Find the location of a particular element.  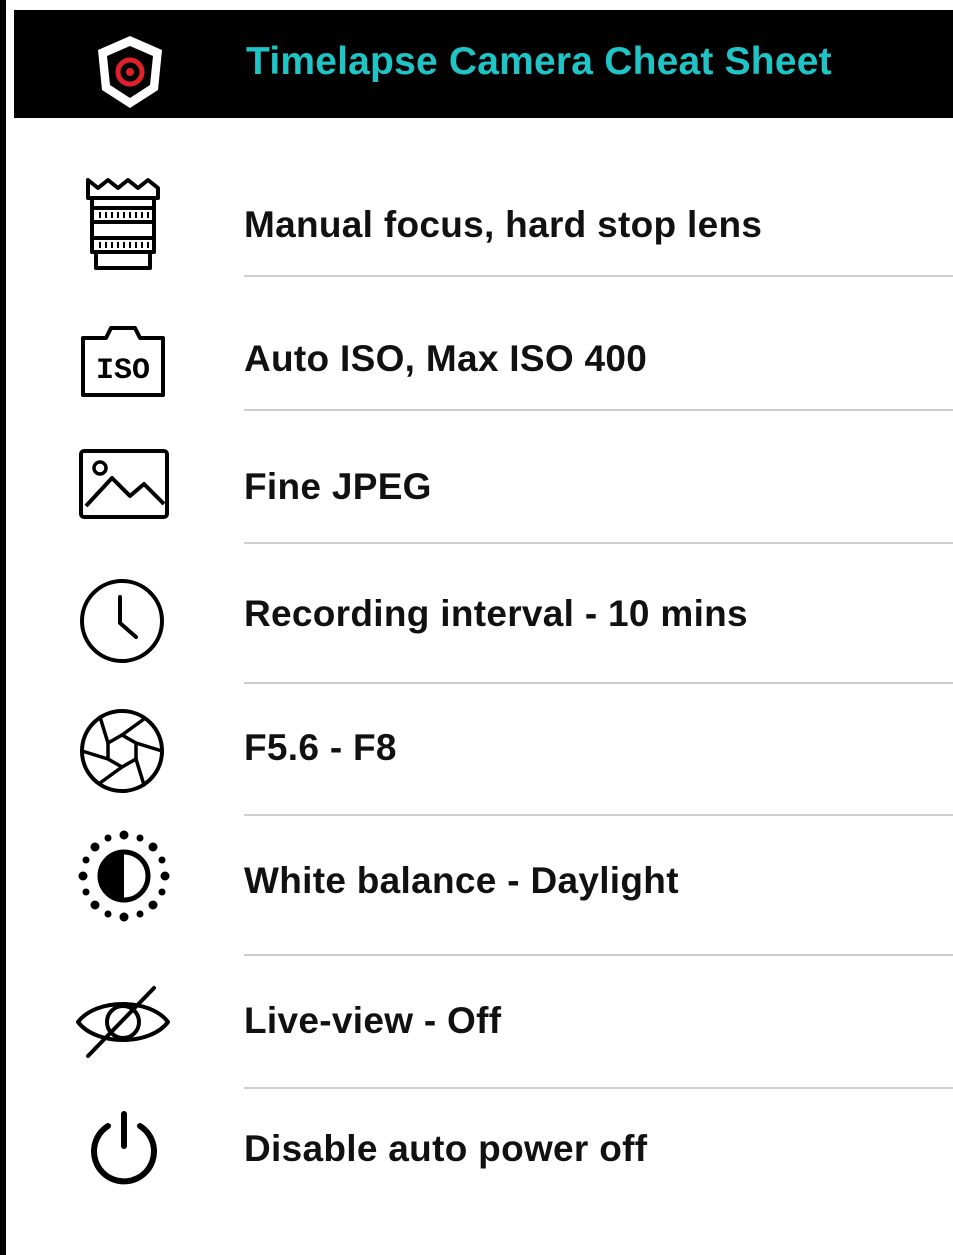

header-bar: Timelapse Camera Cheat Sheet is located at coordinates (483, 64).